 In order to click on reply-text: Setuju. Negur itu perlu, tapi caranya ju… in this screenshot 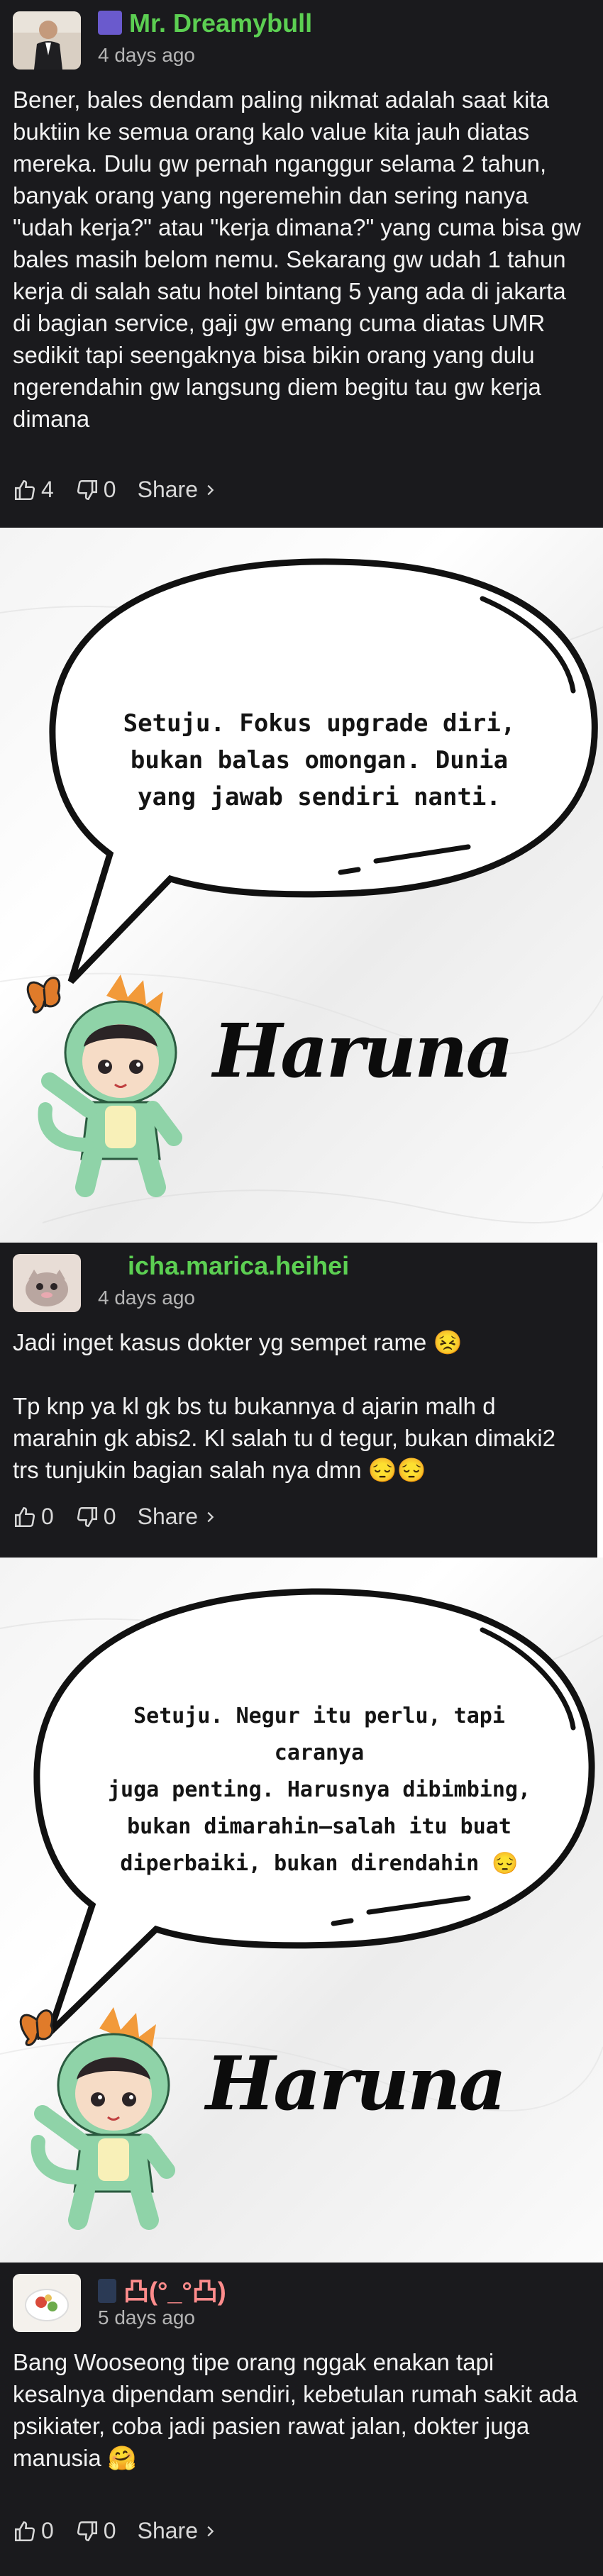, I will do `click(319, 1790)`.